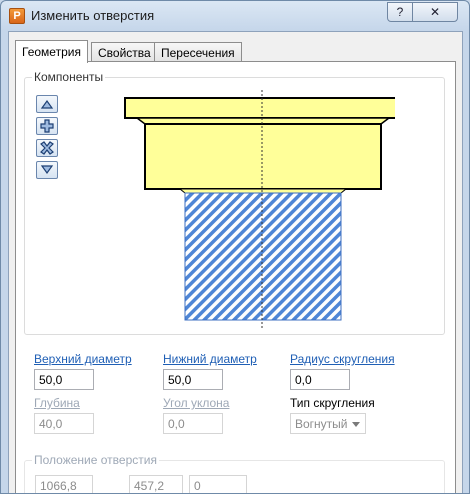 The width and height of the screenshot is (470, 494). I want to click on components-label: Компоненты, so click(69, 77).